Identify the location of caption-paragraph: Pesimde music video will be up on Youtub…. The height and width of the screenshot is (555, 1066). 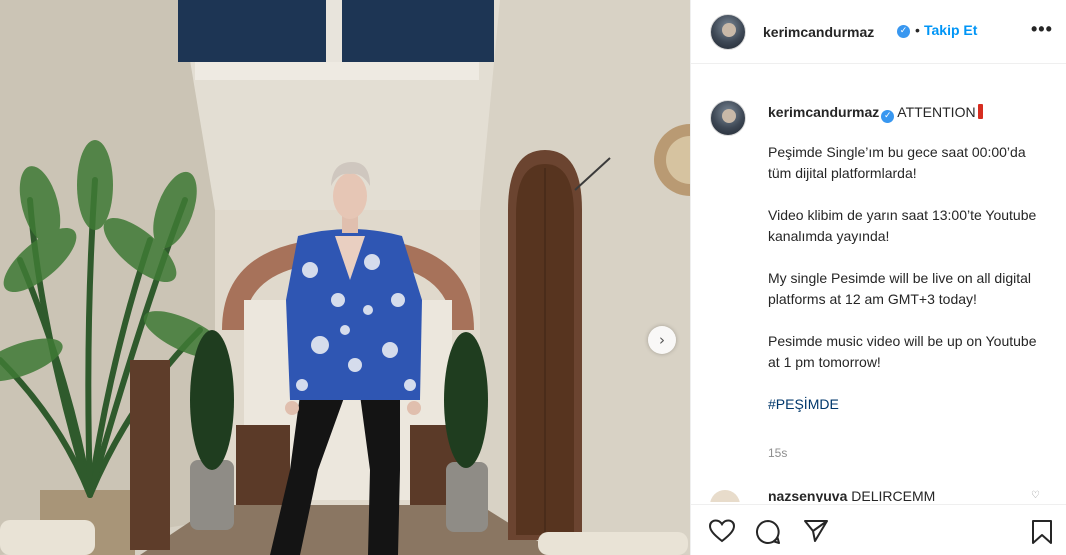
(902, 351).